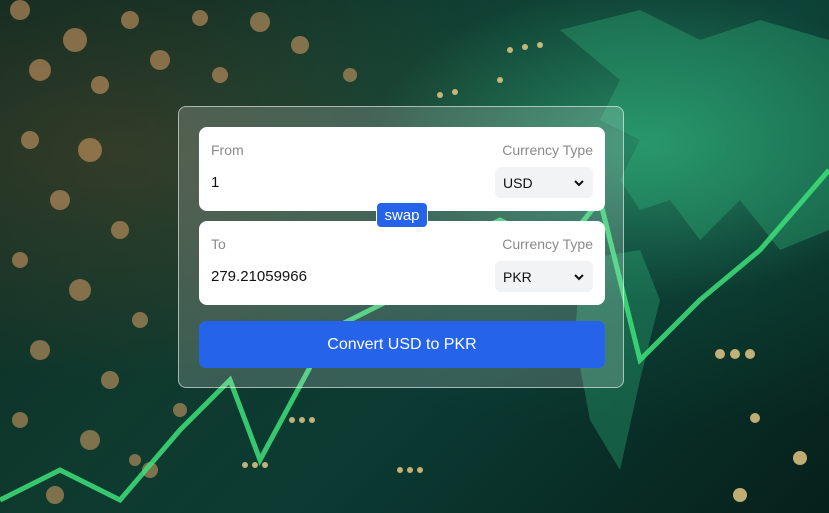  Describe the element at coordinates (218, 244) in the screenshot. I see `to-label: To` at that location.